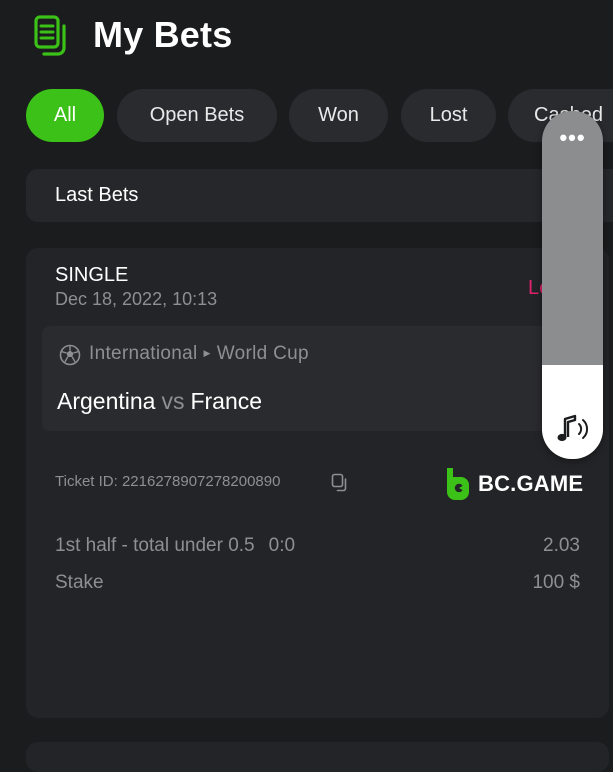 The image size is (613, 772). Describe the element at coordinates (317, 546) in the screenshot. I see `selection-row: 1st half - total under 0.5 0:0 2.03` at that location.